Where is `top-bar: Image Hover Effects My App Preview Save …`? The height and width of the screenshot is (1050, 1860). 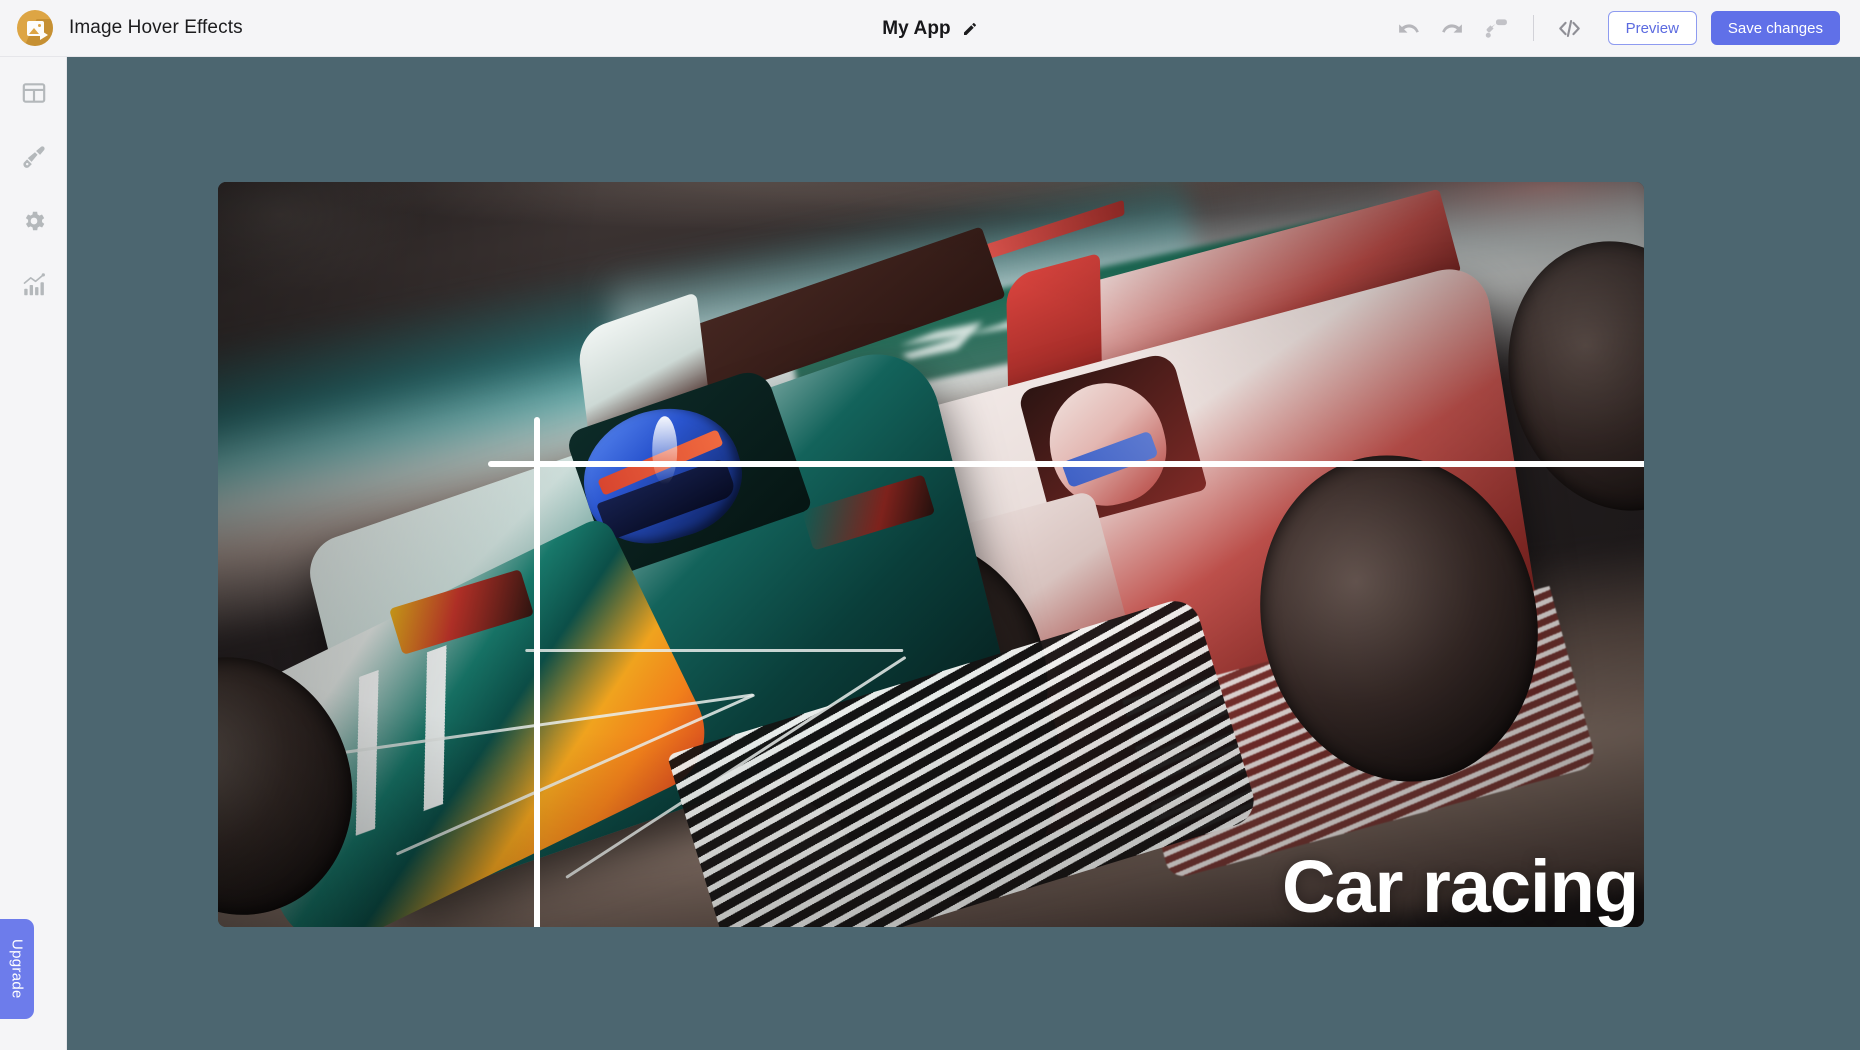
top-bar: Image Hover Effects My App Preview Save … is located at coordinates (930, 28).